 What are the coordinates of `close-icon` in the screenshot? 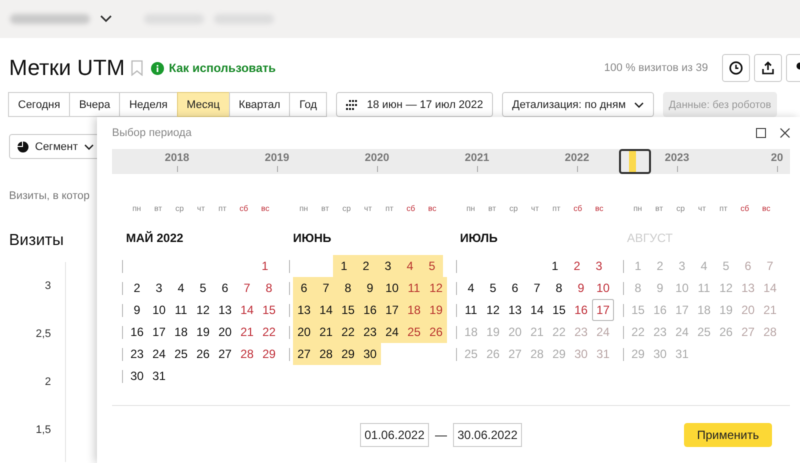 It's located at (785, 133).